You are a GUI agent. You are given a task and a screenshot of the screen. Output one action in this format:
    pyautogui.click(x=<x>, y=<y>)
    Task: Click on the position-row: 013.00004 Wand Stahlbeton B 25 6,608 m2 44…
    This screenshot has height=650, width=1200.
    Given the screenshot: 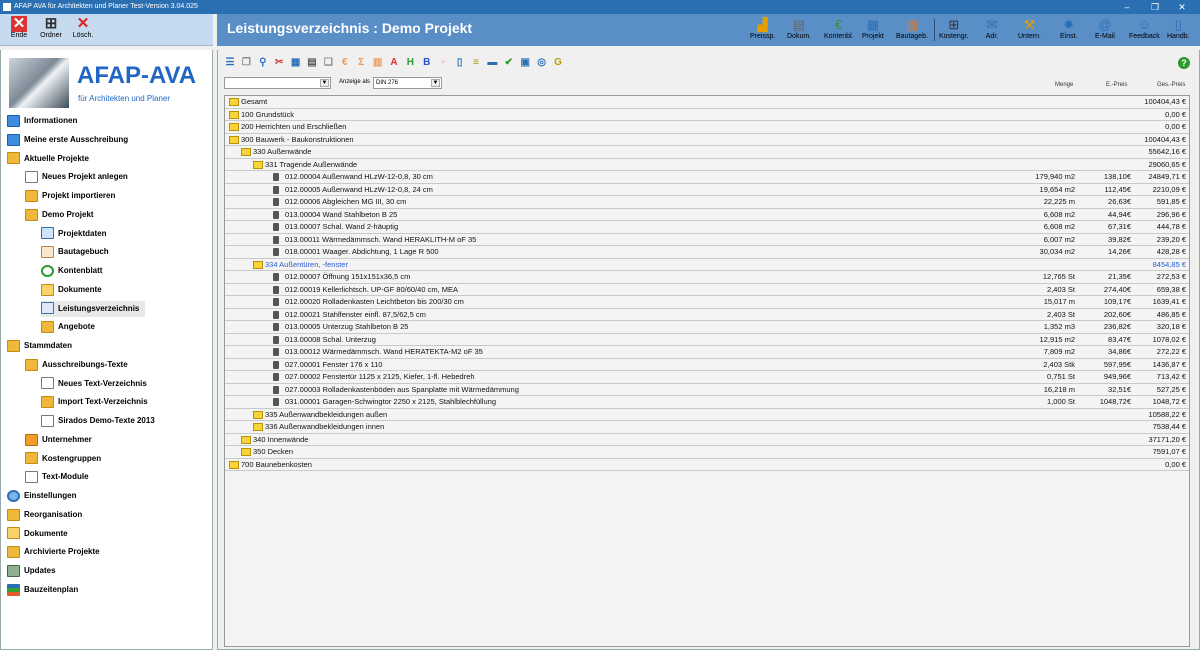 What is the action you would take?
    pyautogui.click(x=707, y=215)
    